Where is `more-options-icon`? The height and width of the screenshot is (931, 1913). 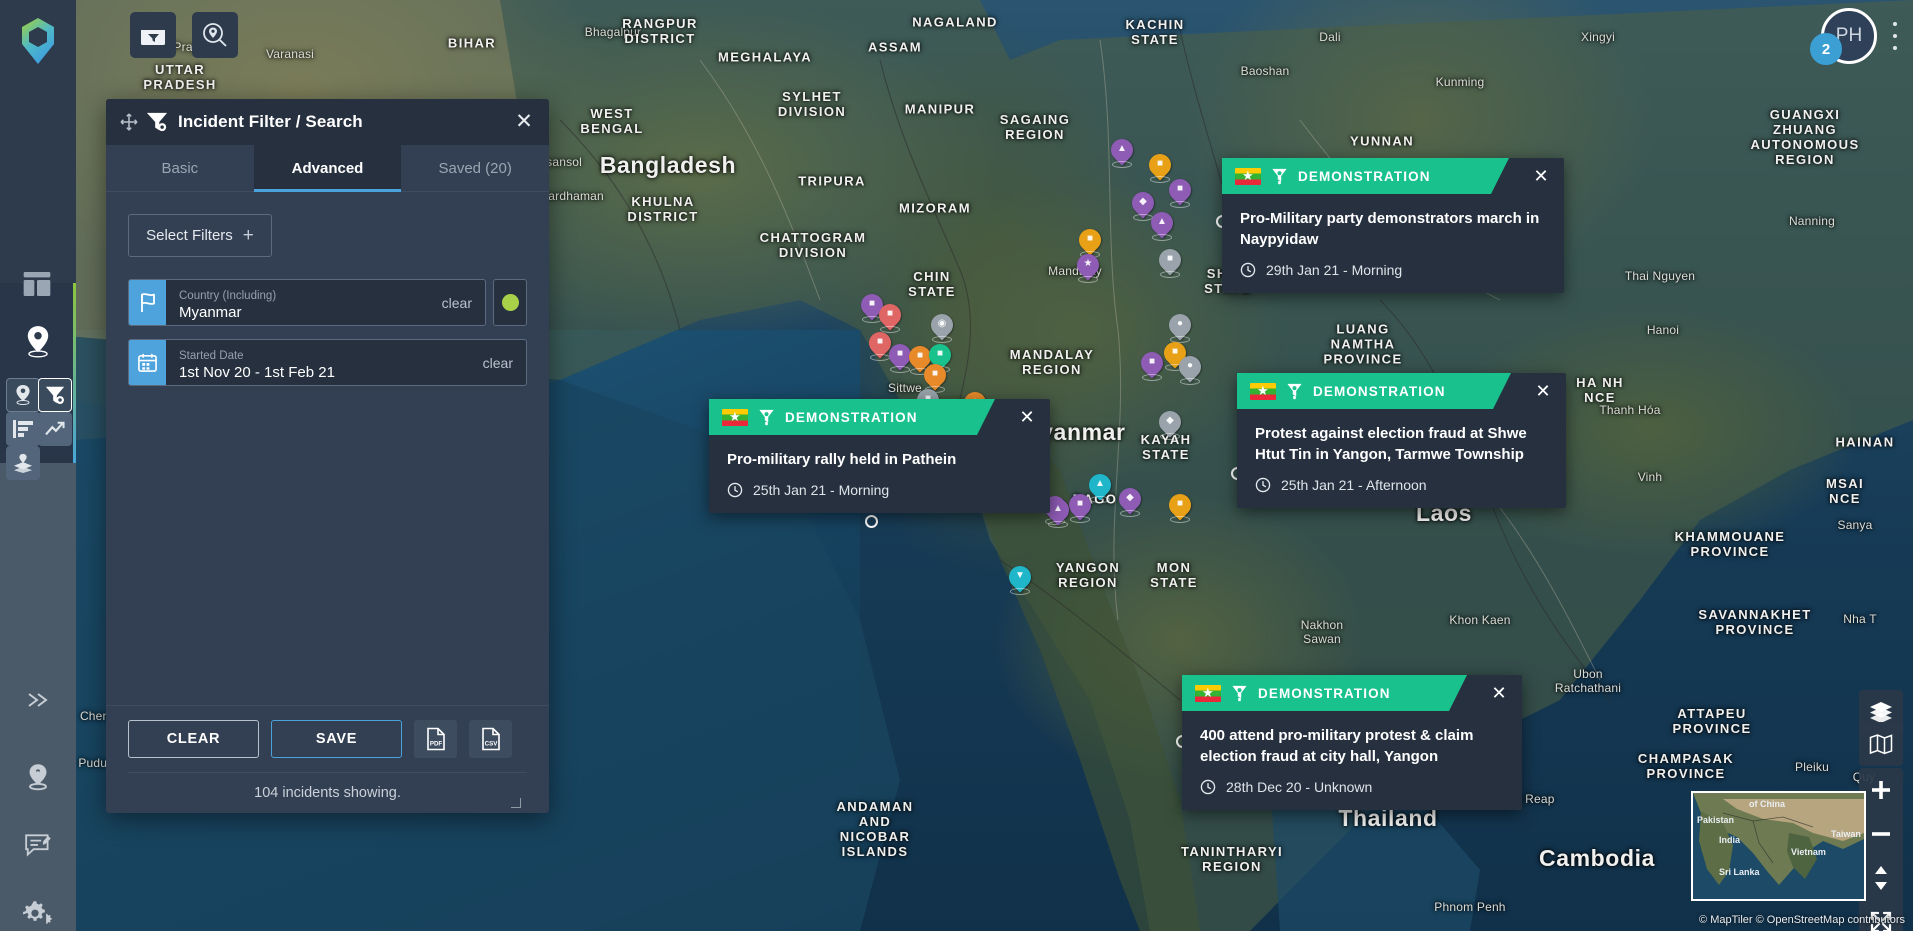
more-options-icon is located at coordinates (1895, 36).